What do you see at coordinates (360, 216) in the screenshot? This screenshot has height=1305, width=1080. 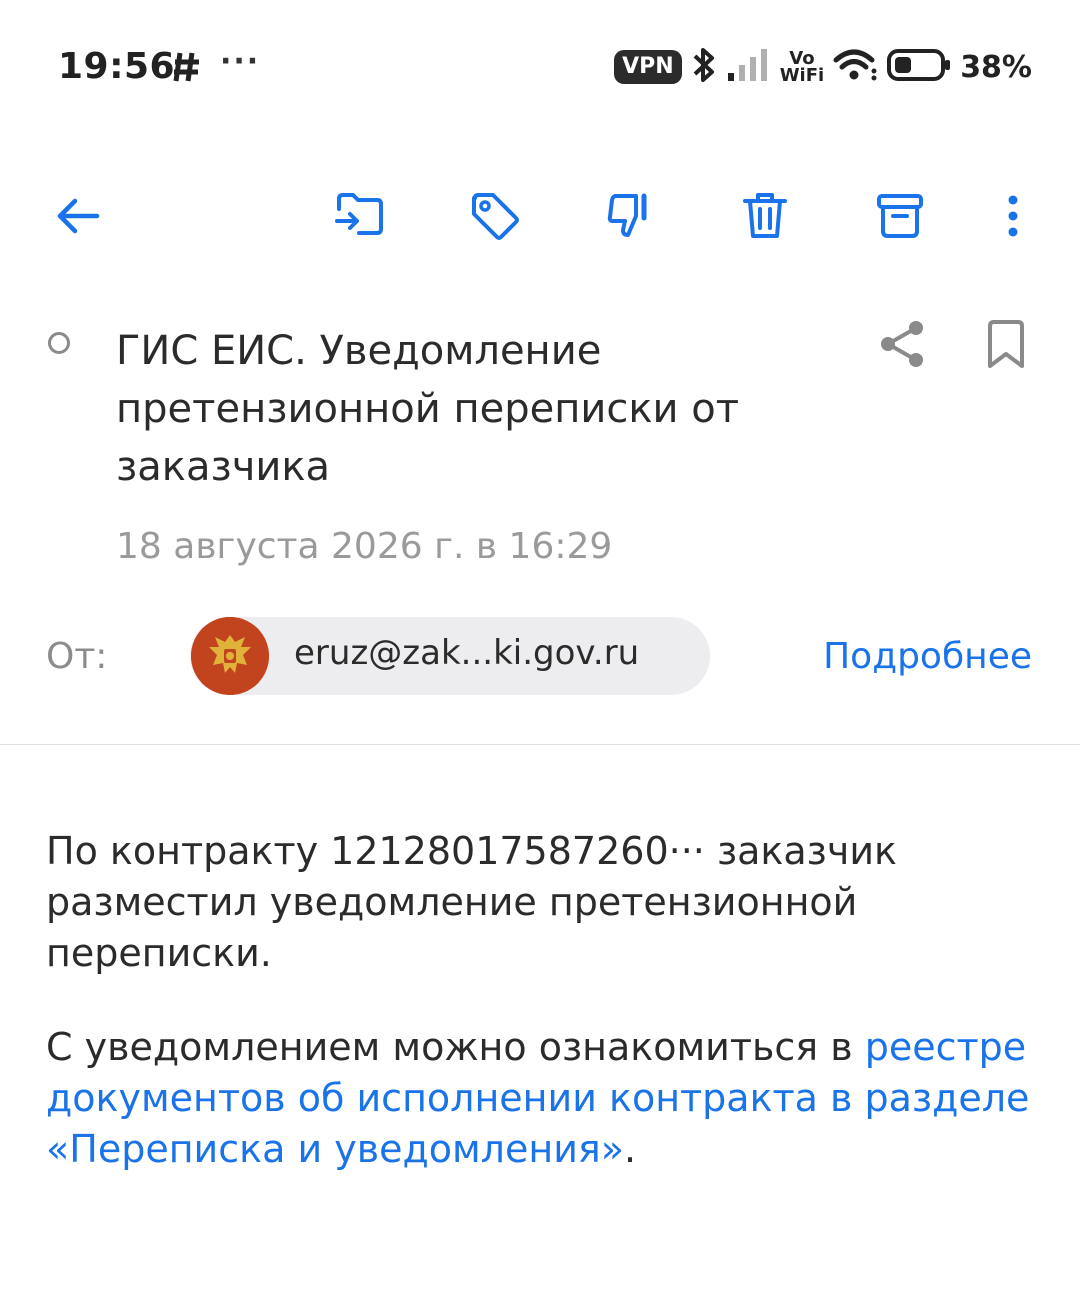 I see `move-icon` at bounding box center [360, 216].